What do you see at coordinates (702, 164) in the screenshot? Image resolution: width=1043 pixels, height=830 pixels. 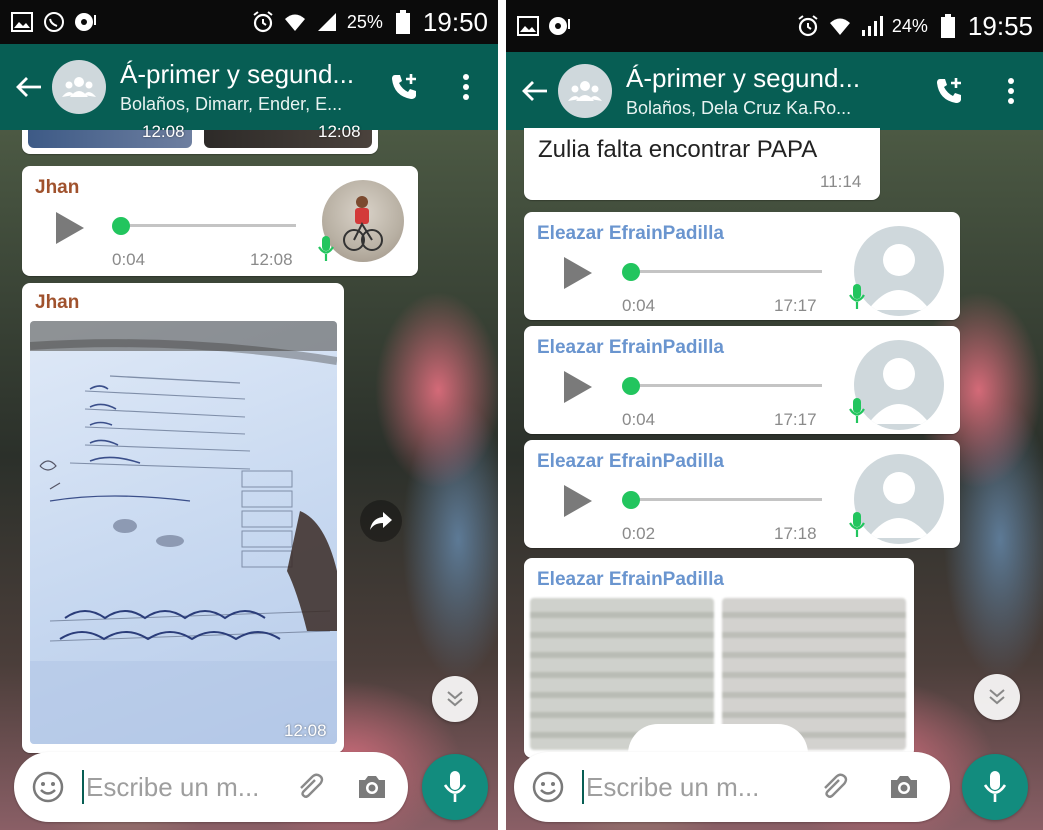 I see `text-message: Zulia falta encontrar PAPA 11:14` at bounding box center [702, 164].